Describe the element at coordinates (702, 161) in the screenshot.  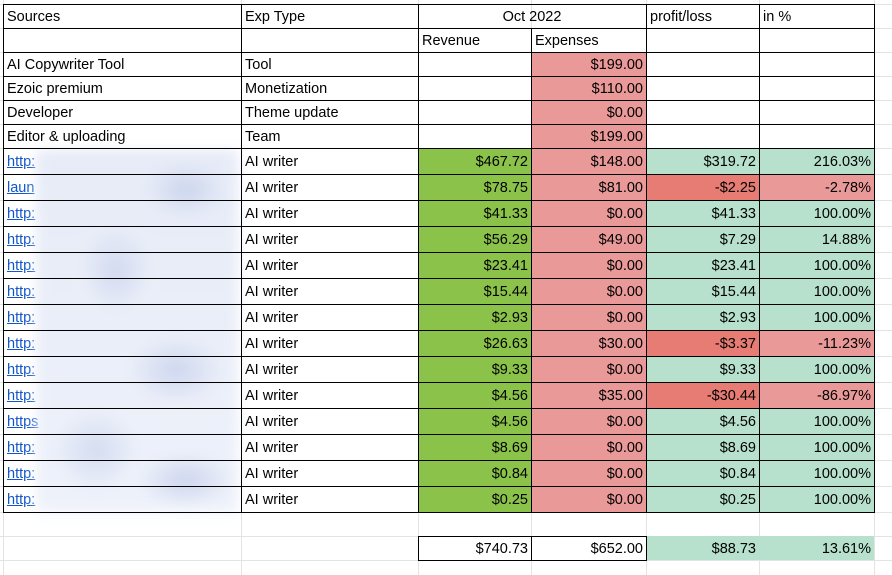
I see `site-profit-cell: $319.72` at that location.